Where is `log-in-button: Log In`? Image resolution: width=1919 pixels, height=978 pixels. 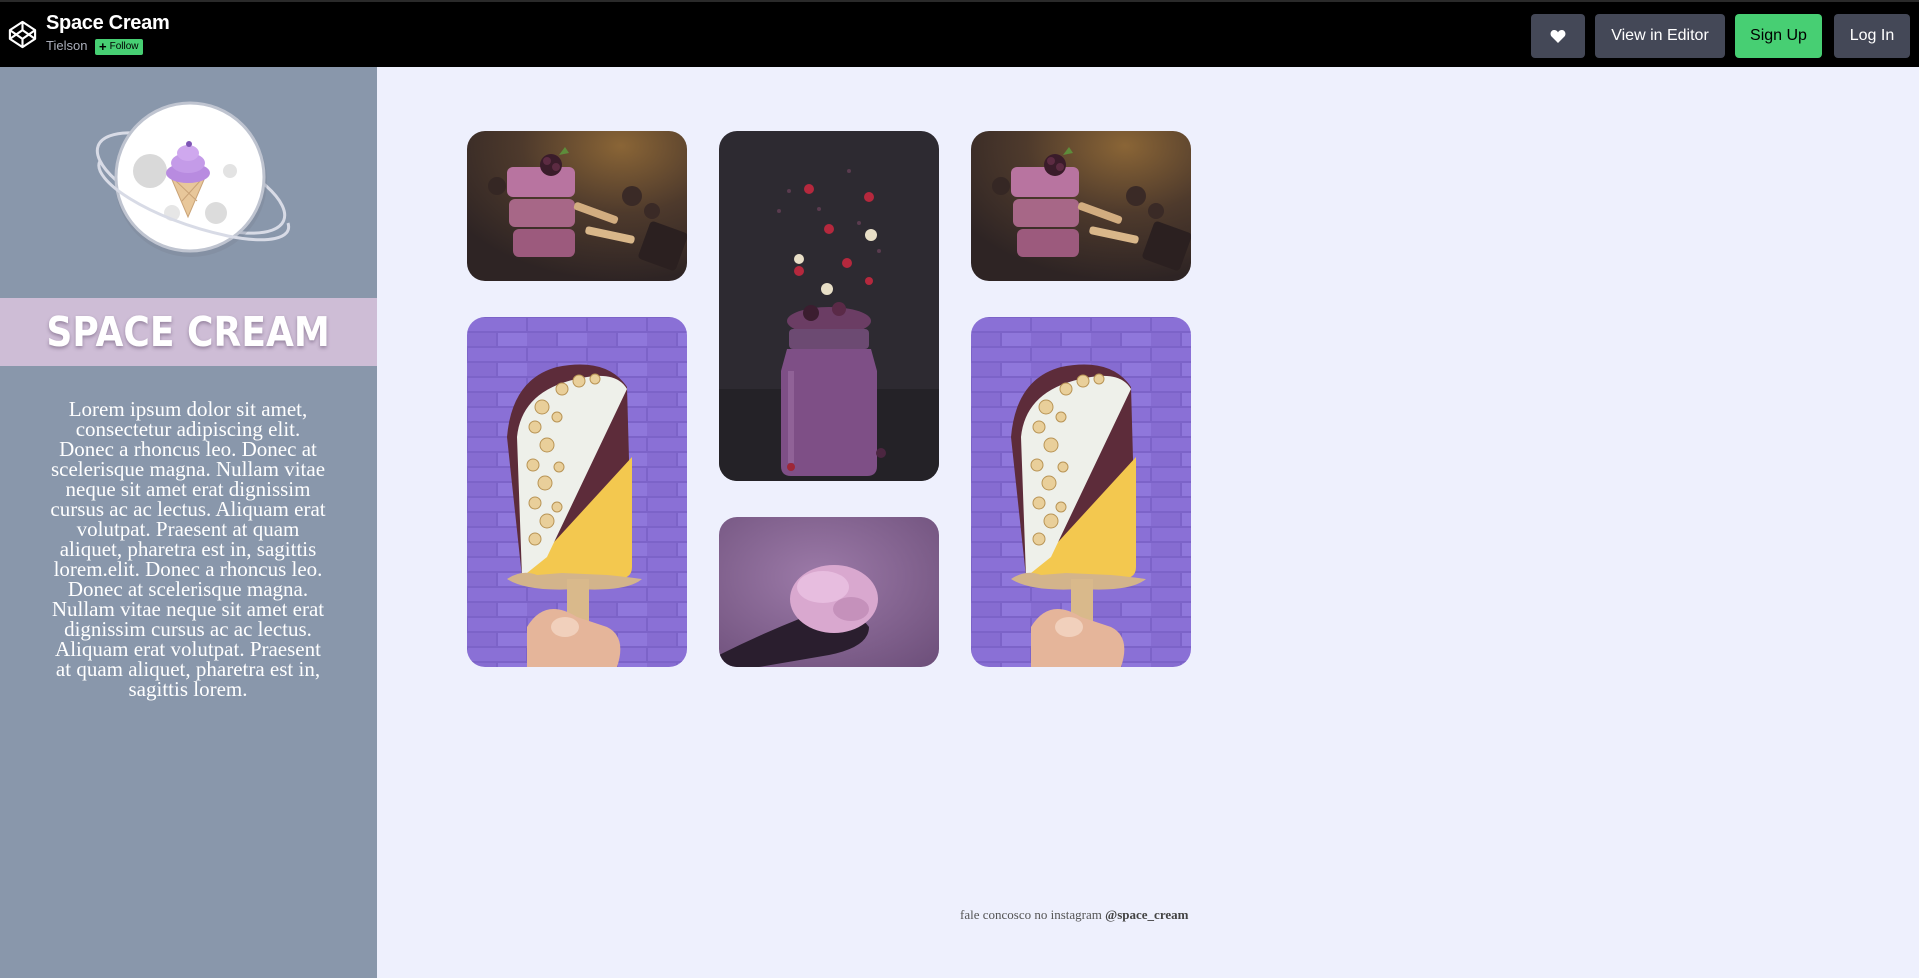
log-in-button: Log In is located at coordinates (1872, 36).